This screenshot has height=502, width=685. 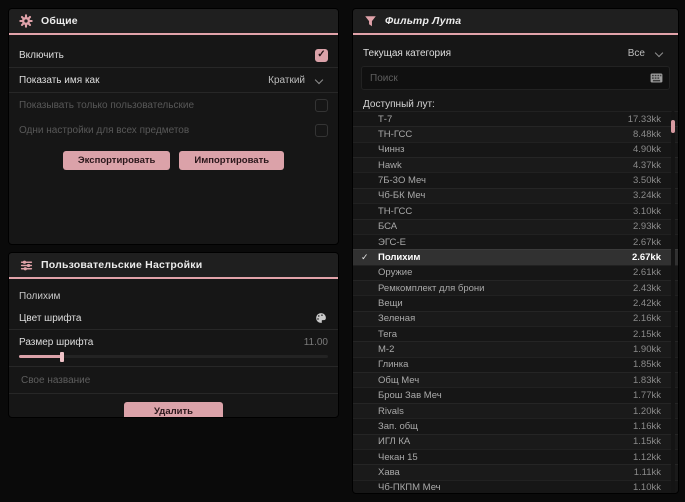 What do you see at coordinates (116, 160) in the screenshot?
I see `export-button: Экспортировать` at bounding box center [116, 160].